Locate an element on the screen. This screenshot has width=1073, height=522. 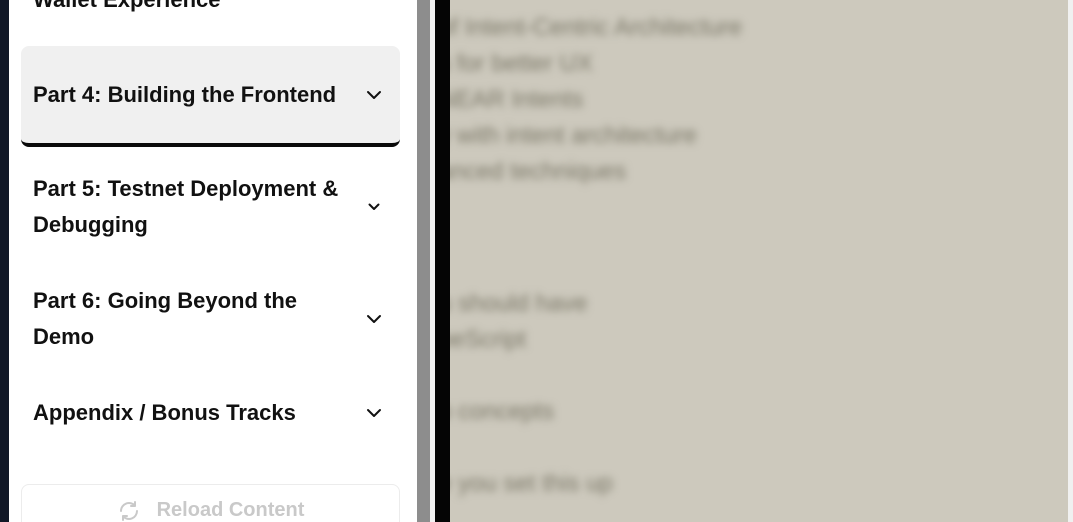
content-line: b concepts is located at coordinates (502, 411).